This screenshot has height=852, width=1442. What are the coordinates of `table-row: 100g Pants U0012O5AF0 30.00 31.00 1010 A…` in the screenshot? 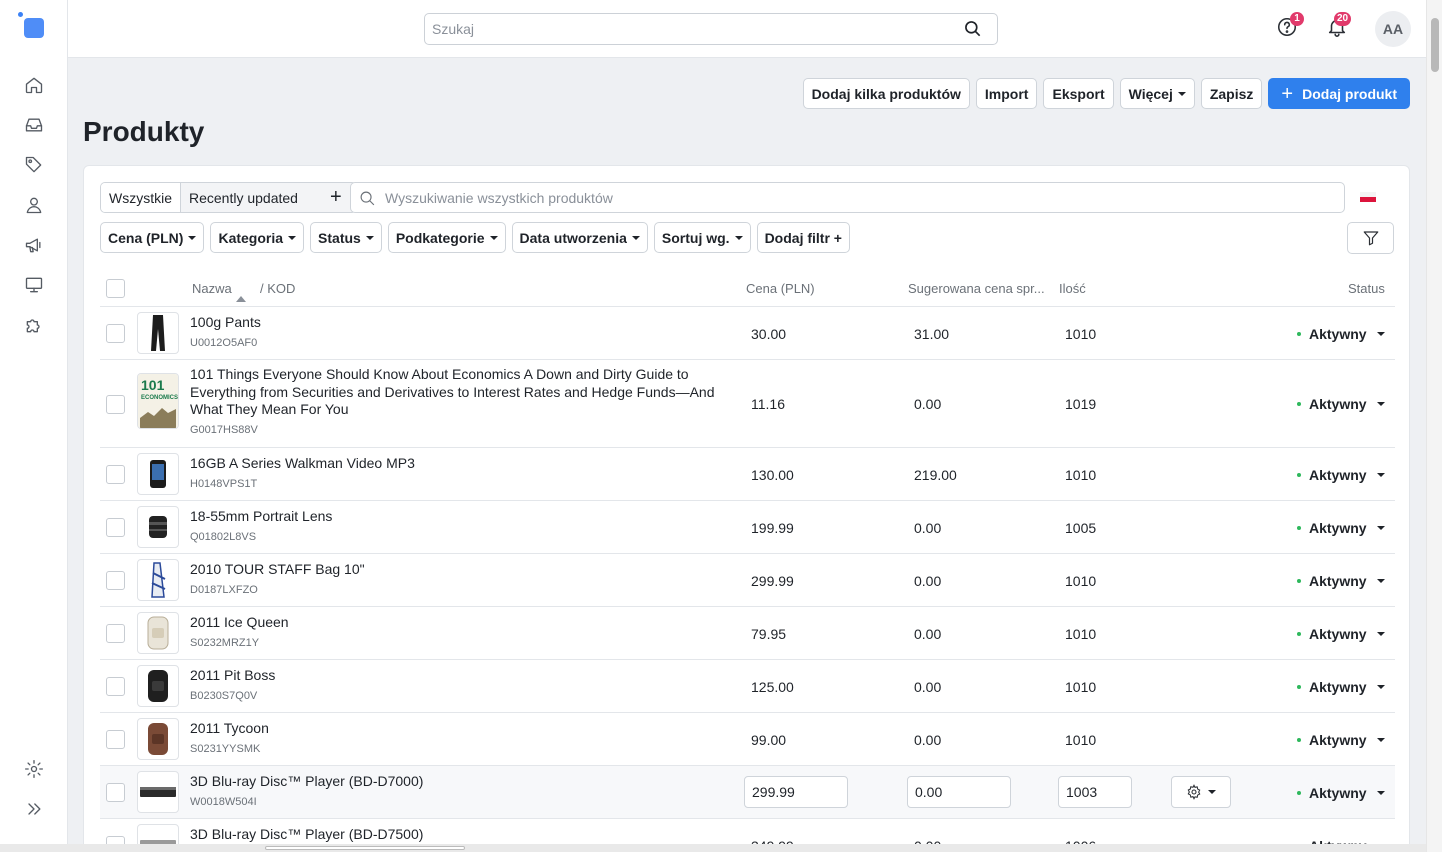 It's located at (747, 333).